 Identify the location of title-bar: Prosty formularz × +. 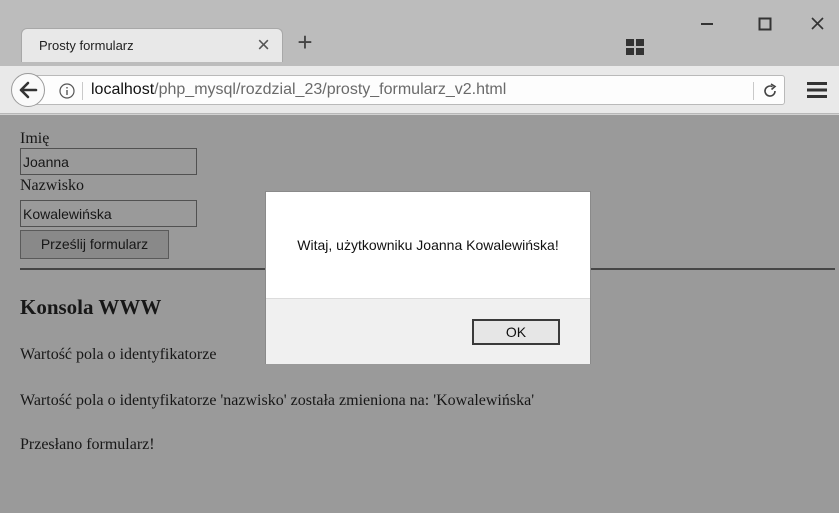
(419, 33).